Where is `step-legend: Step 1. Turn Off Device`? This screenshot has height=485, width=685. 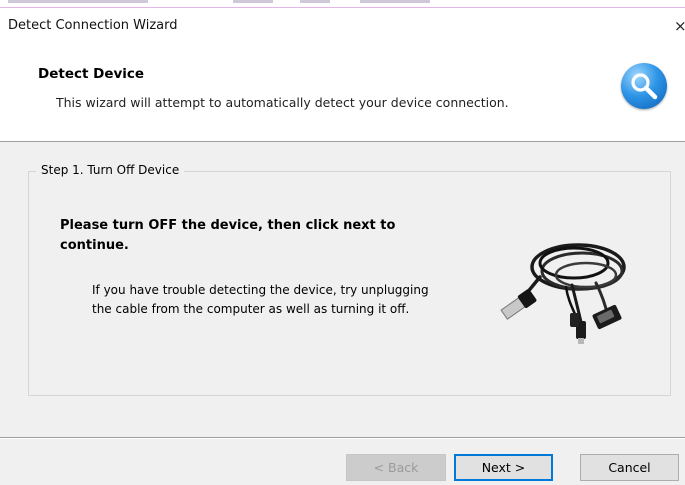
step-legend: Step 1. Turn Off Device is located at coordinates (110, 170).